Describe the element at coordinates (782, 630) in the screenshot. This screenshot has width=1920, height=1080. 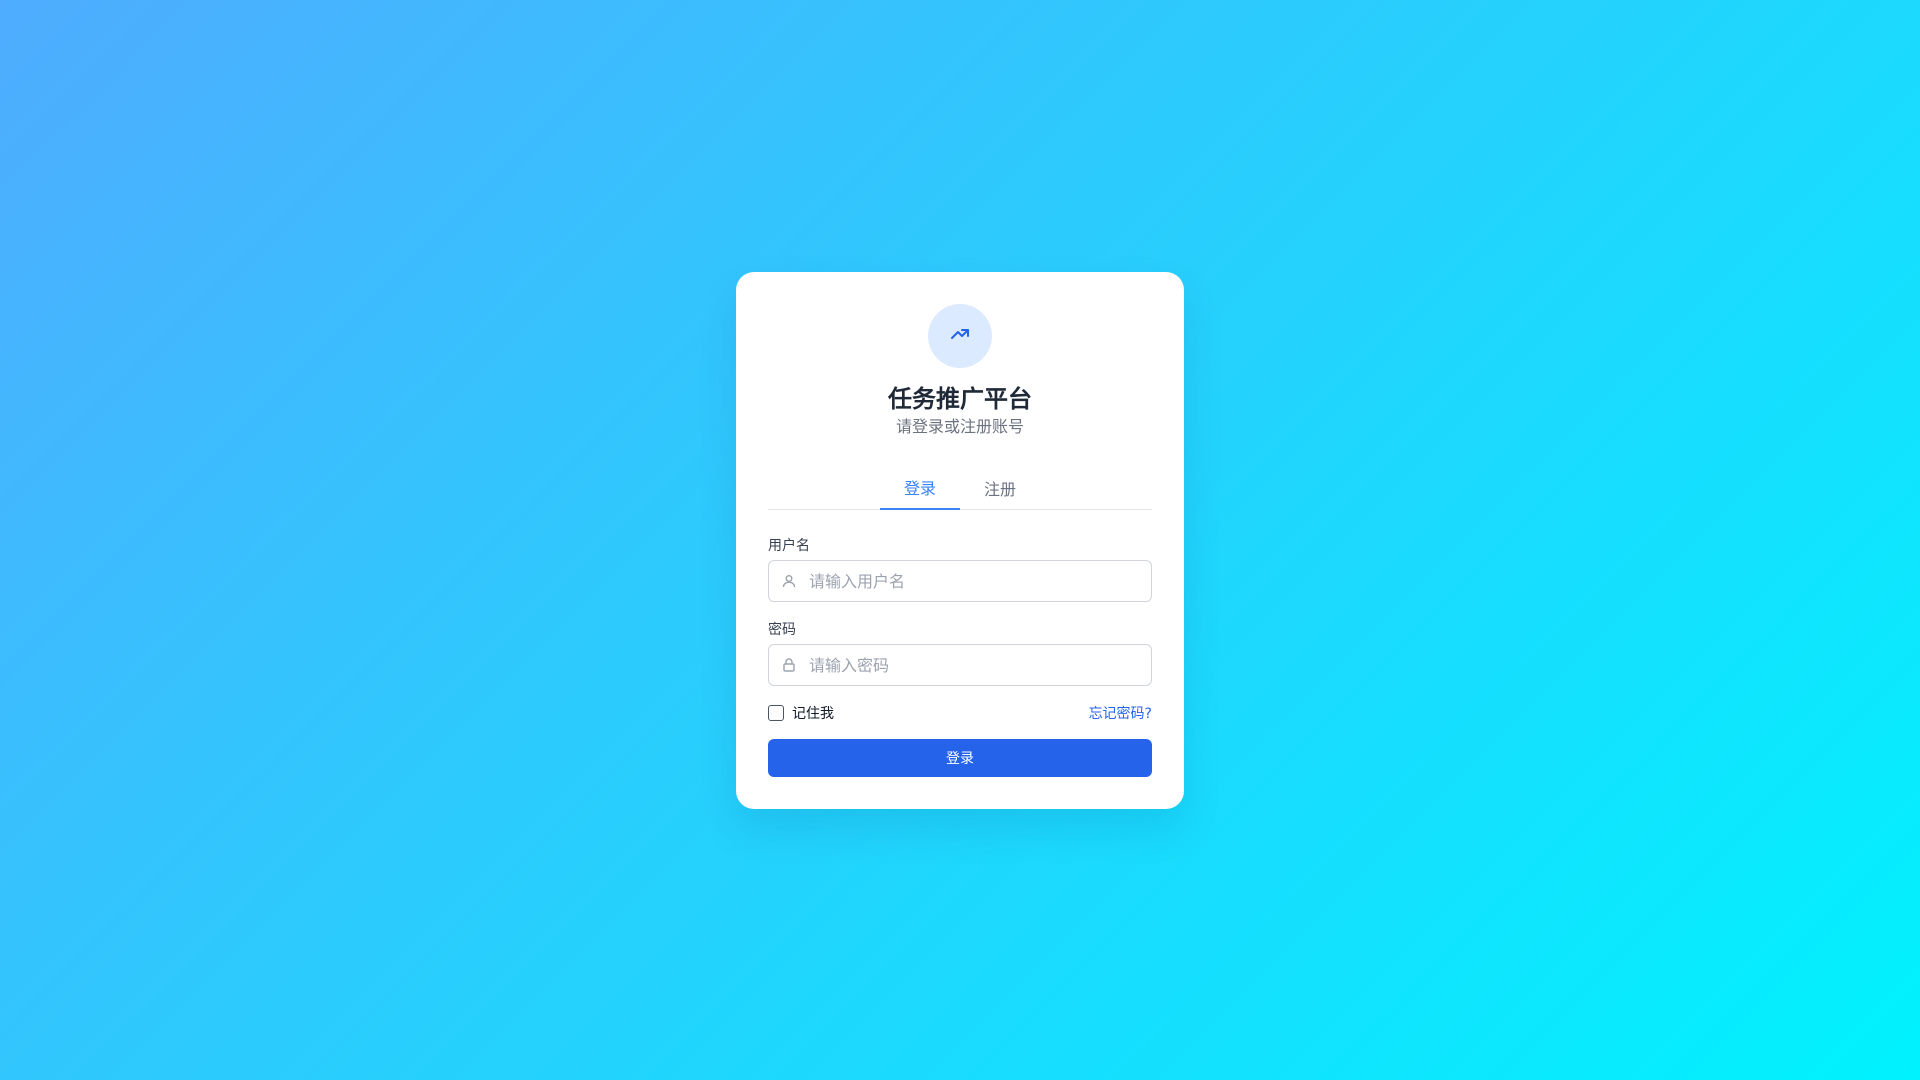
I see `password-label: 密码` at that location.